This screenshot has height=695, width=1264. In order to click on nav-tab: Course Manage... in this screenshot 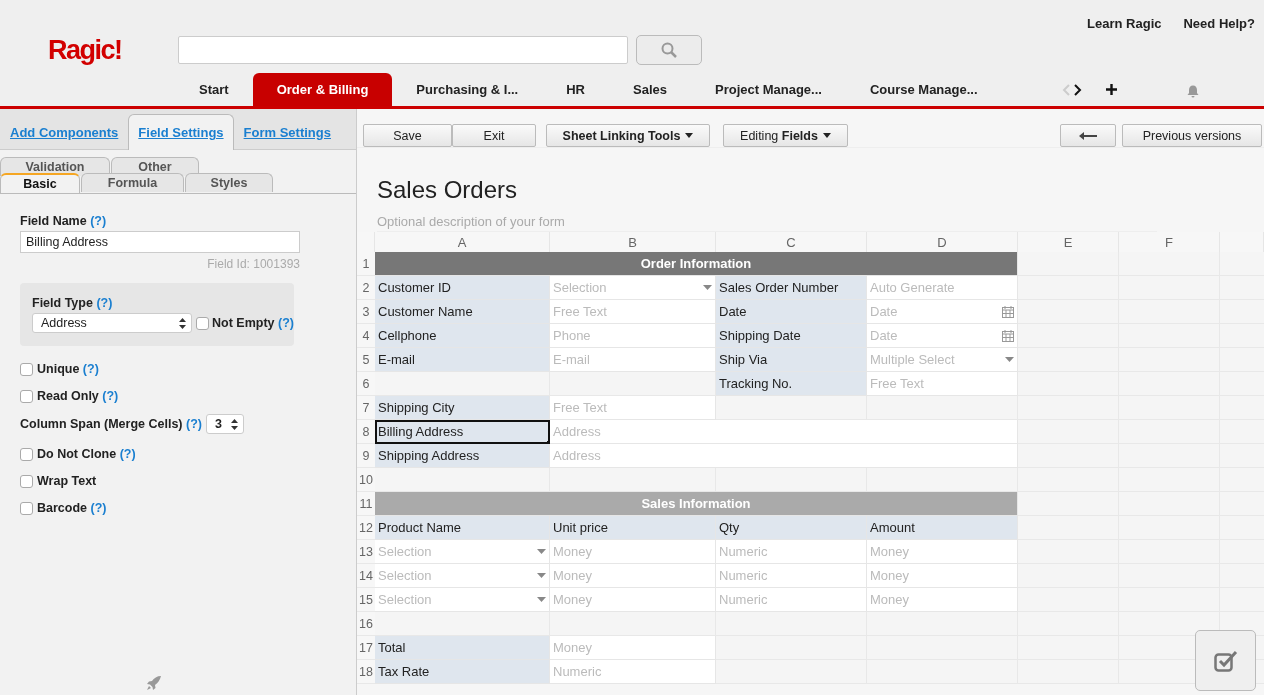, I will do `click(923, 89)`.